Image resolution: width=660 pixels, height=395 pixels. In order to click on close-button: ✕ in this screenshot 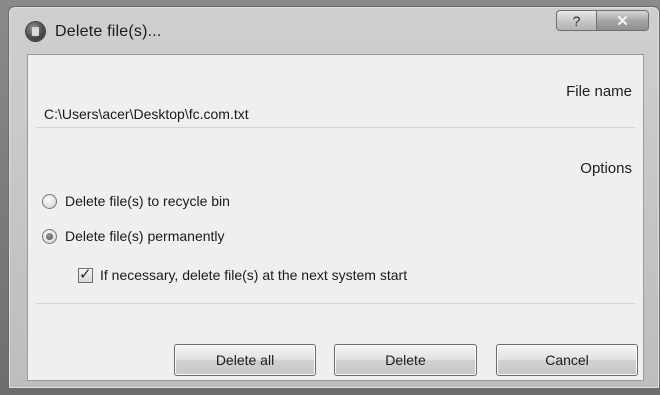, I will do `click(622, 20)`.